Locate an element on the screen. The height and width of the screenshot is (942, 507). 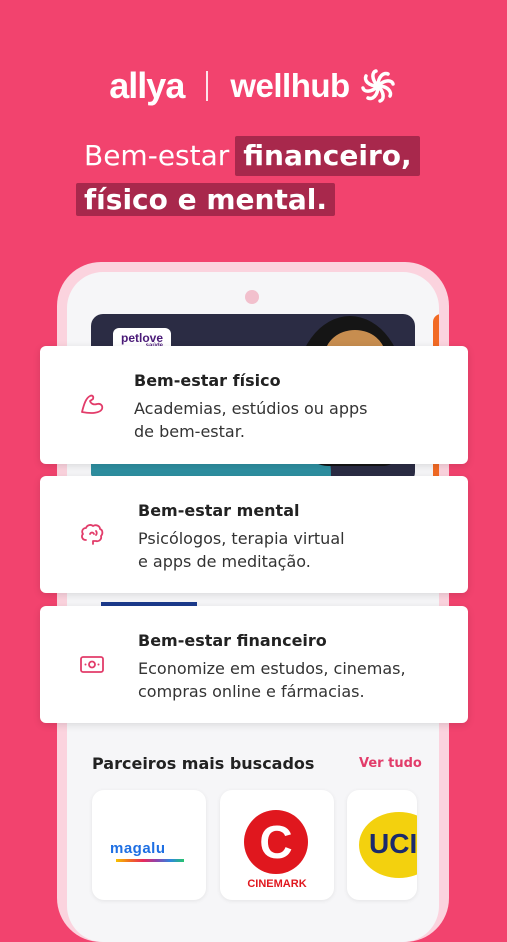
magalu-logo: magalu is located at coordinates (138, 848).